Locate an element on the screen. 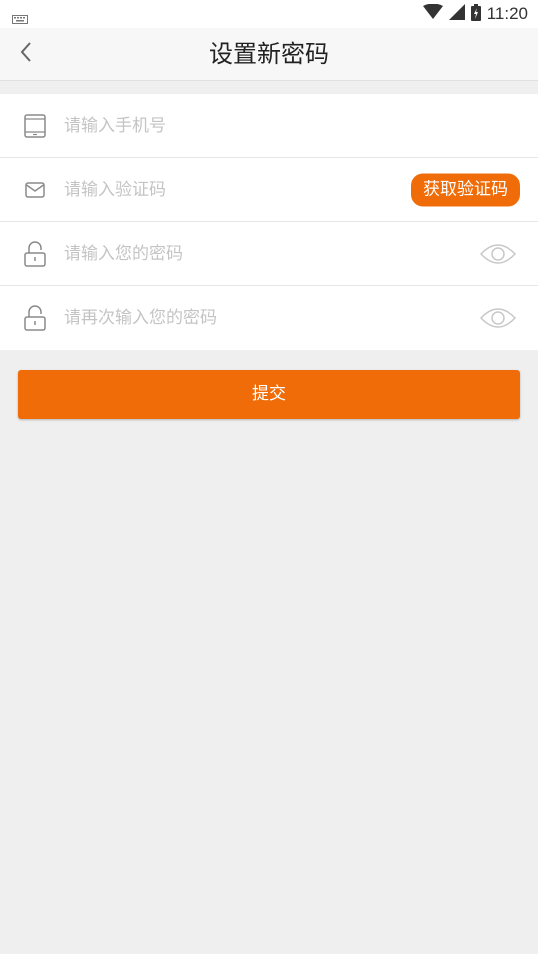 The height and width of the screenshot is (954, 538). page-title: 设置新密码 is located at coordinates (269, 54).